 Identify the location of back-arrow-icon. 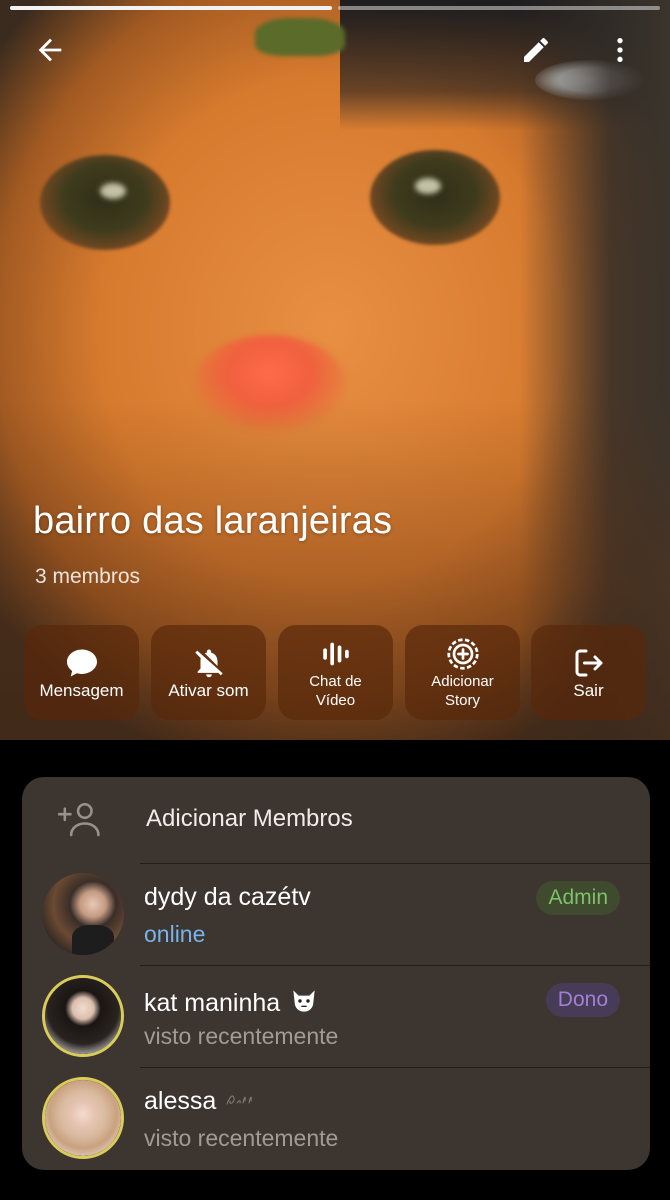
(50, 50).